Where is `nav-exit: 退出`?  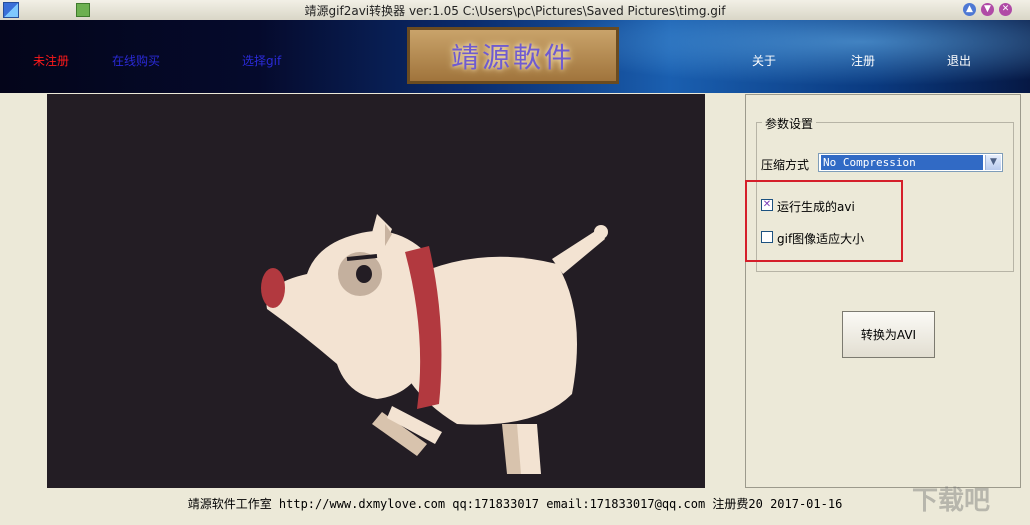 nav-exit: 退出 is located at coordinates (959, 60).